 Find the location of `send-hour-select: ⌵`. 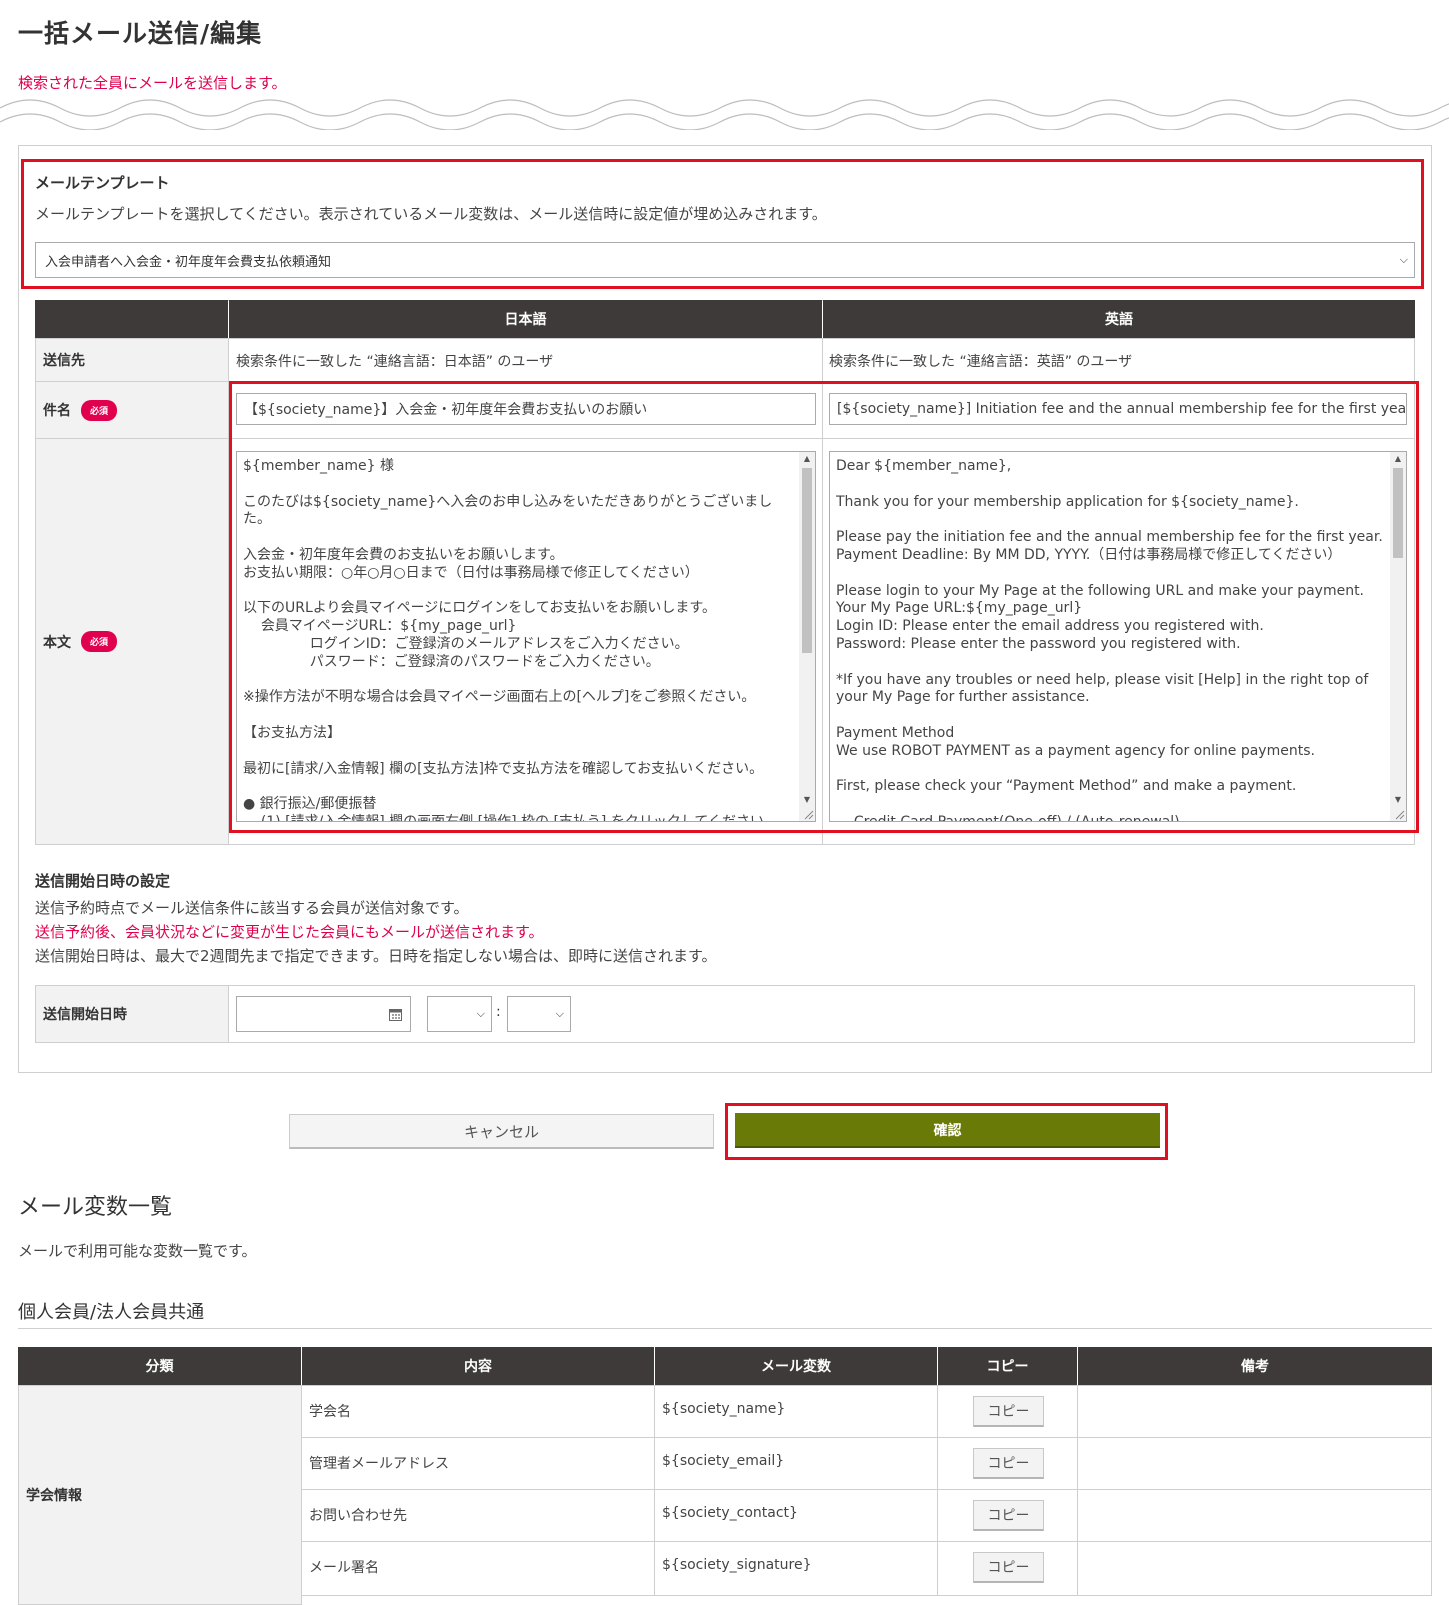

send-hour-select: ⌵ is located at coordinates (459, 1014).